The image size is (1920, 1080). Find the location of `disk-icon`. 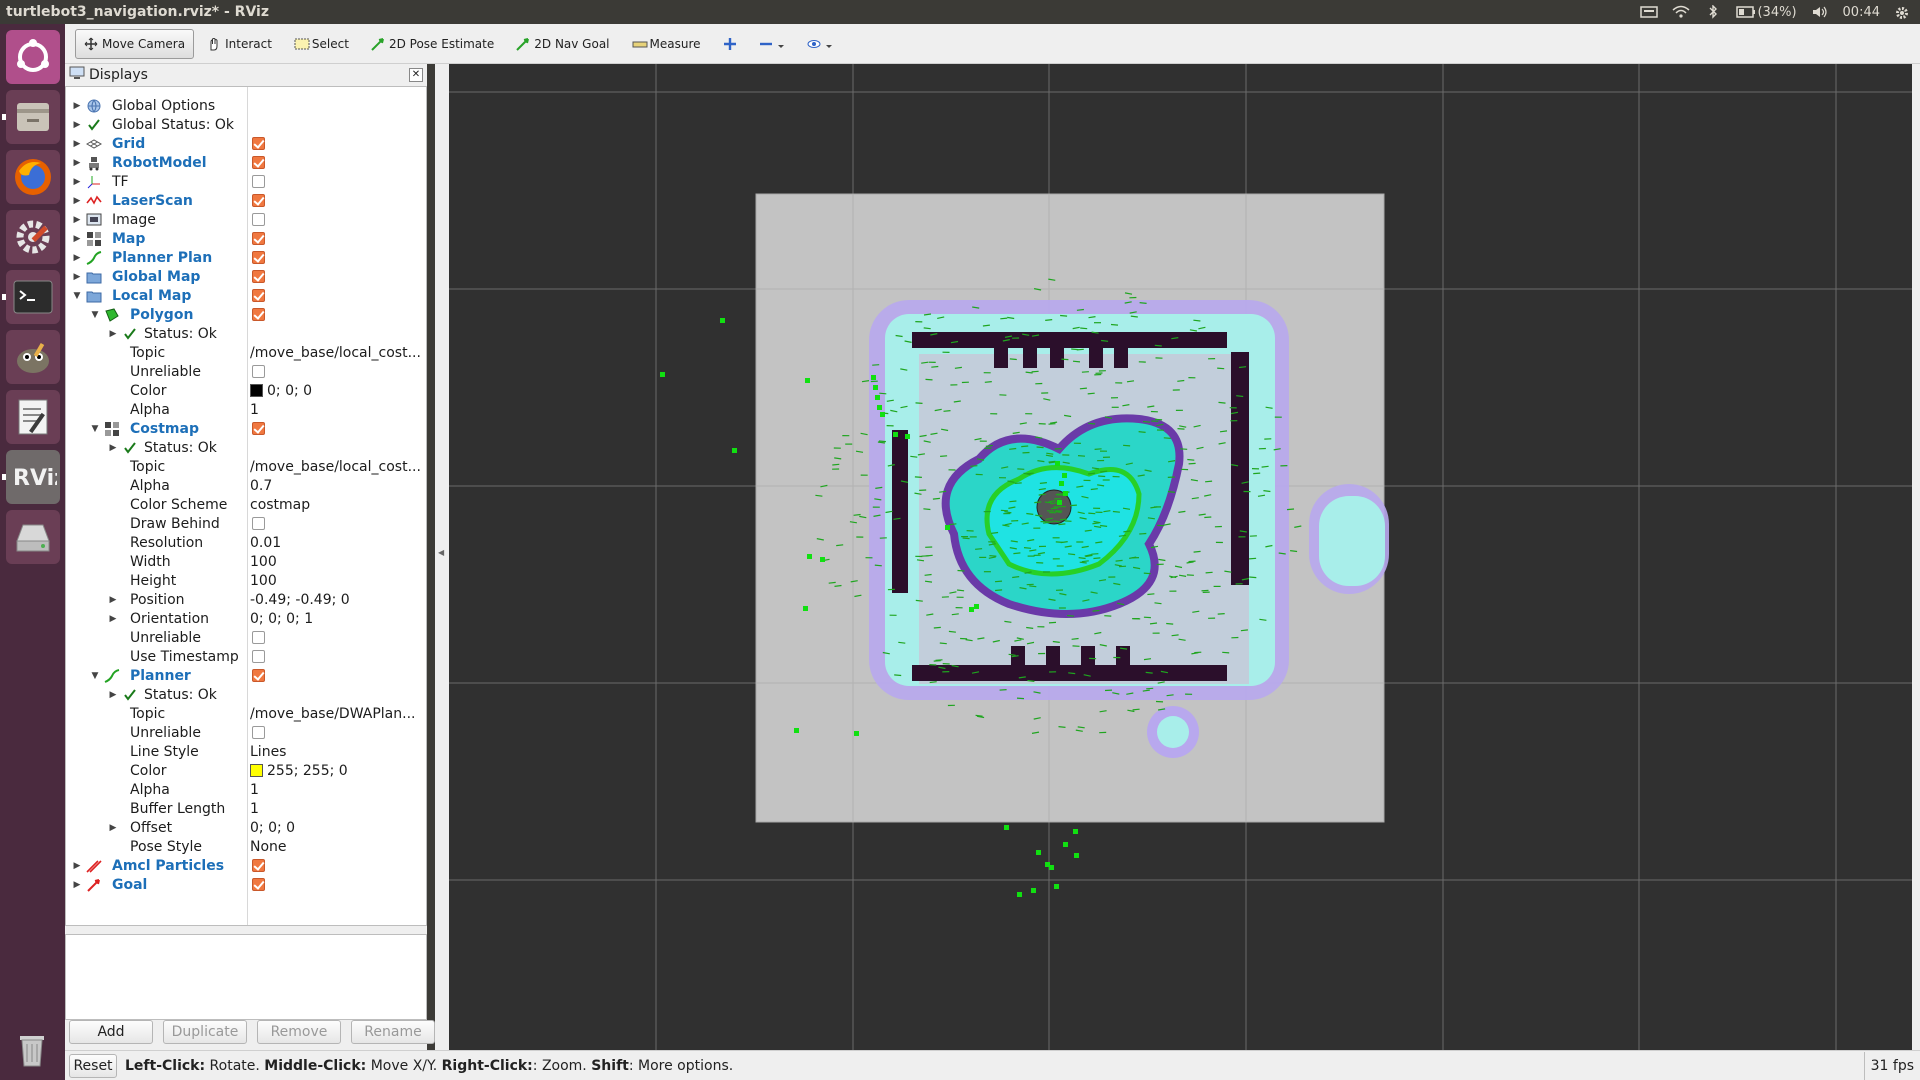

disk-icon is located at coordinates (32, 537).